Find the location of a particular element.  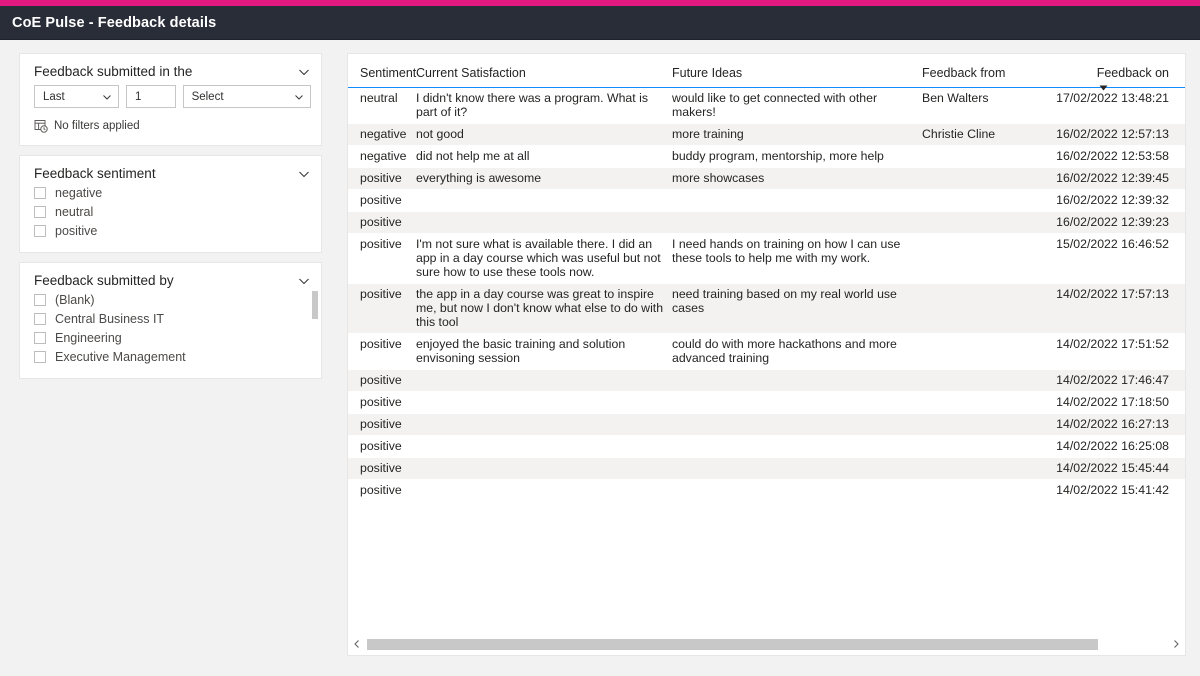

table-row: positive 14/02/2022 15:41:42 is located at coordinates (766, 491).